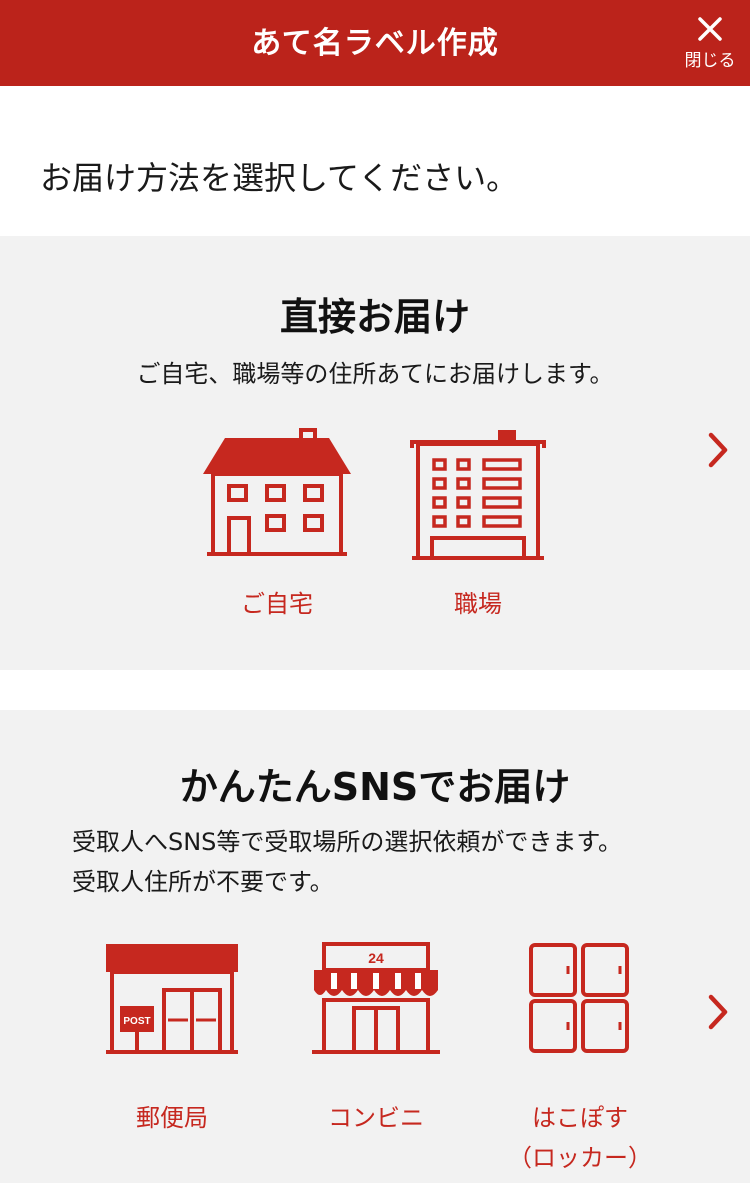 This screenshot has width=750, height=1183. I want to click on store-sign-text: 24, so click(376, 958).